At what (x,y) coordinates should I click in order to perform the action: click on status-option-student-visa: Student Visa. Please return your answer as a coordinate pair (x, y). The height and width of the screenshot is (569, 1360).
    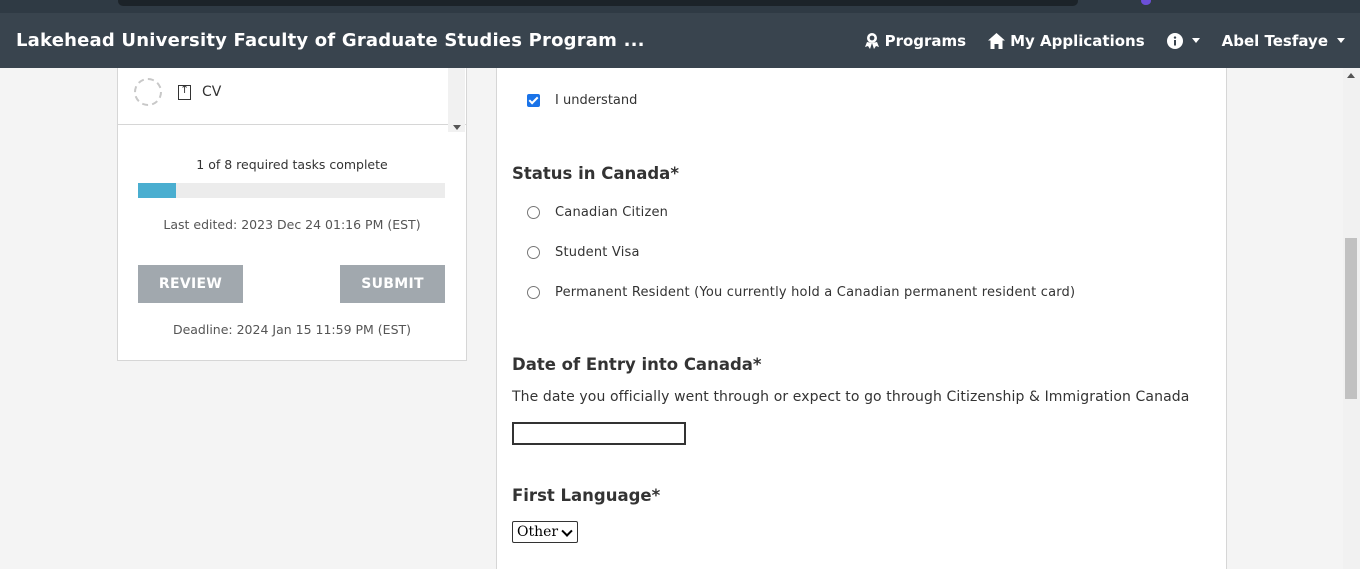
    Looking at the image, I should click on (583, 252).